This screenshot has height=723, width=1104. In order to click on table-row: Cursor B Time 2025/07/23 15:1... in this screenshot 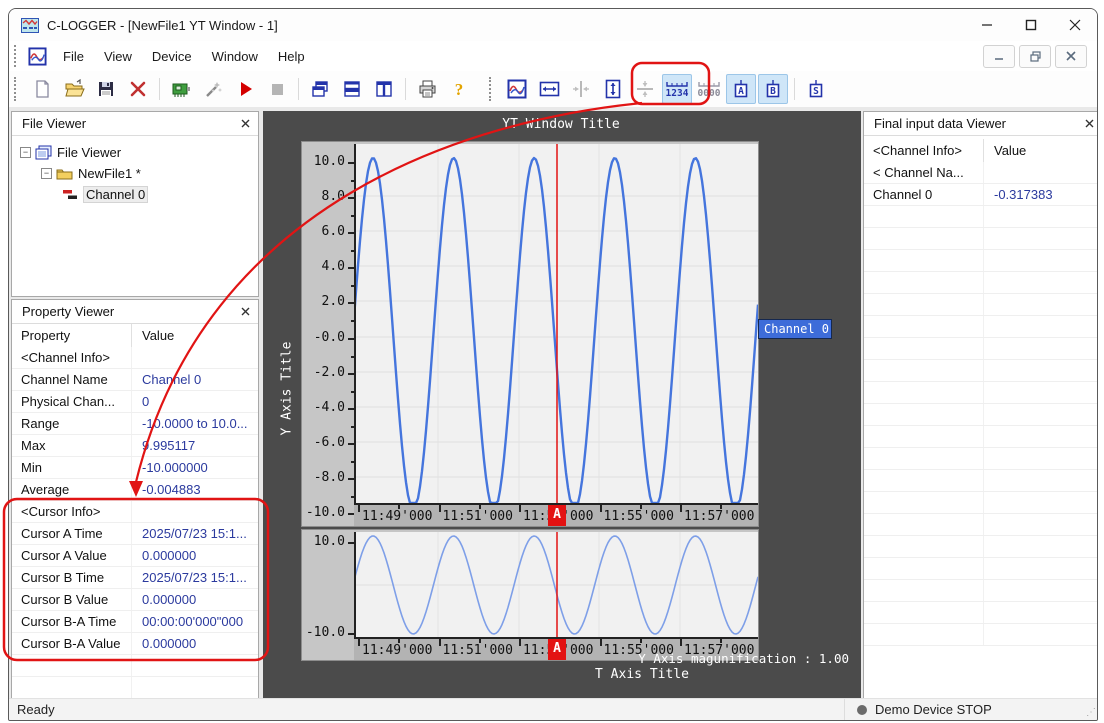, I will do `click(135, 578)`.